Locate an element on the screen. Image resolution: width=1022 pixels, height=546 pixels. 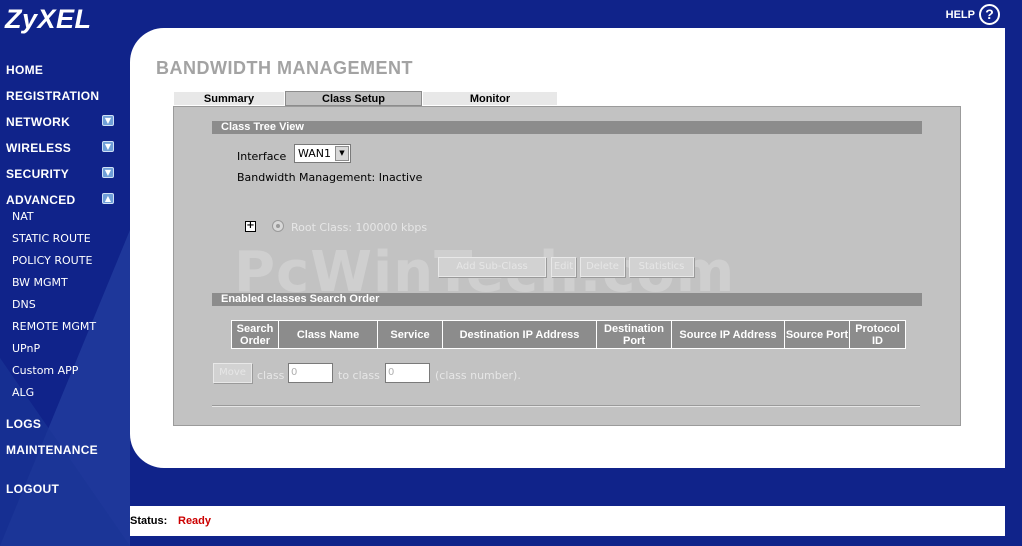
root-class-radio is located at coordinates (278, 226).